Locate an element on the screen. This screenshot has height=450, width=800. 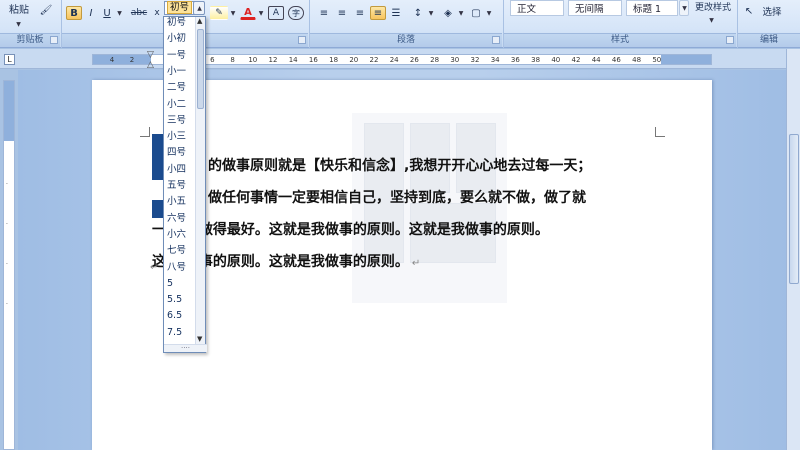
ruler-tick-label: 38 is located at coordinates (536, 60).